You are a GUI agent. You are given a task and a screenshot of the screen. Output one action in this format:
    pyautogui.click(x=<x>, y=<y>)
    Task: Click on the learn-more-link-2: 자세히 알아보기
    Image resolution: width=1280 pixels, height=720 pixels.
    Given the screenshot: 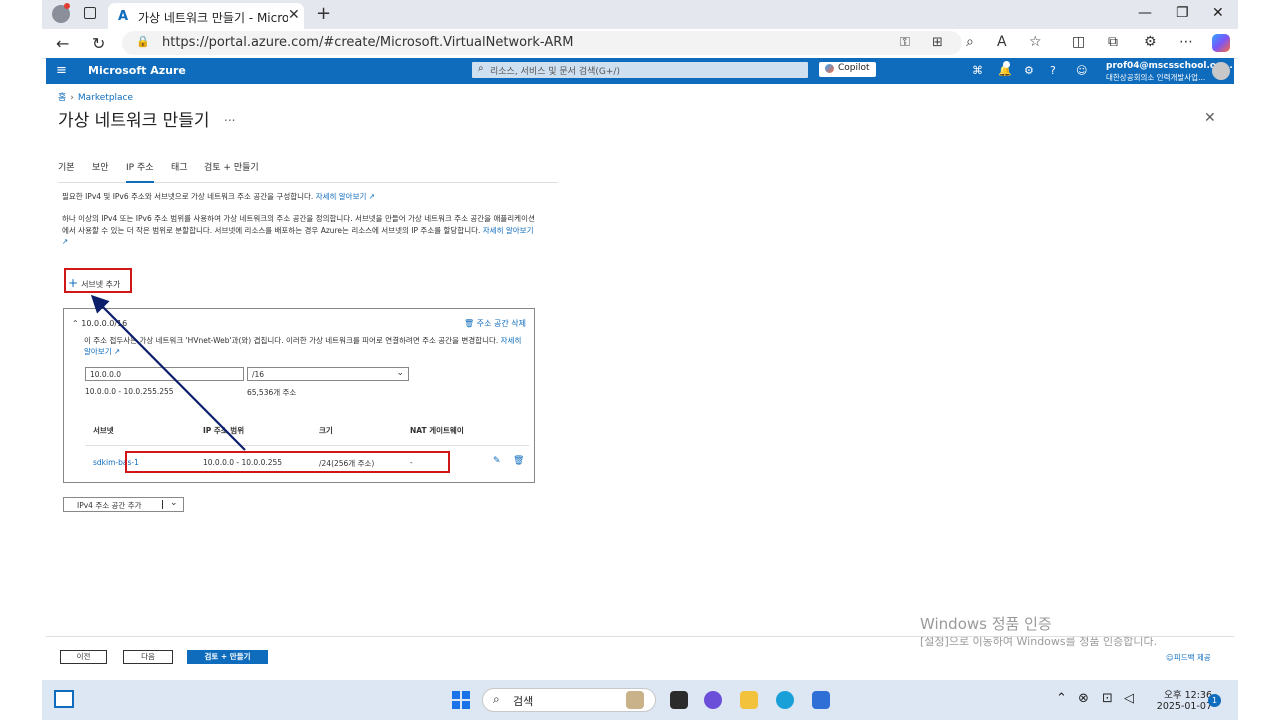 What is the action you would take?
    pyautogui.click(x=508, y=230)
    